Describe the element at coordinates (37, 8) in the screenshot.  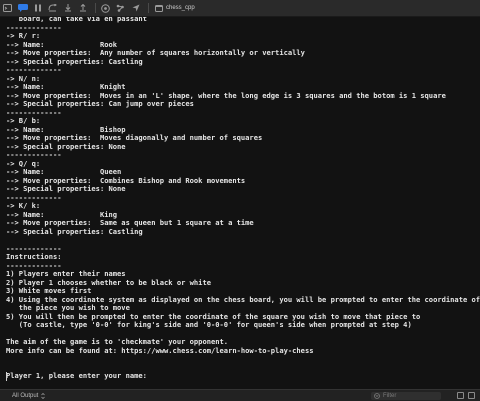
I see `pause-icon` at that location.